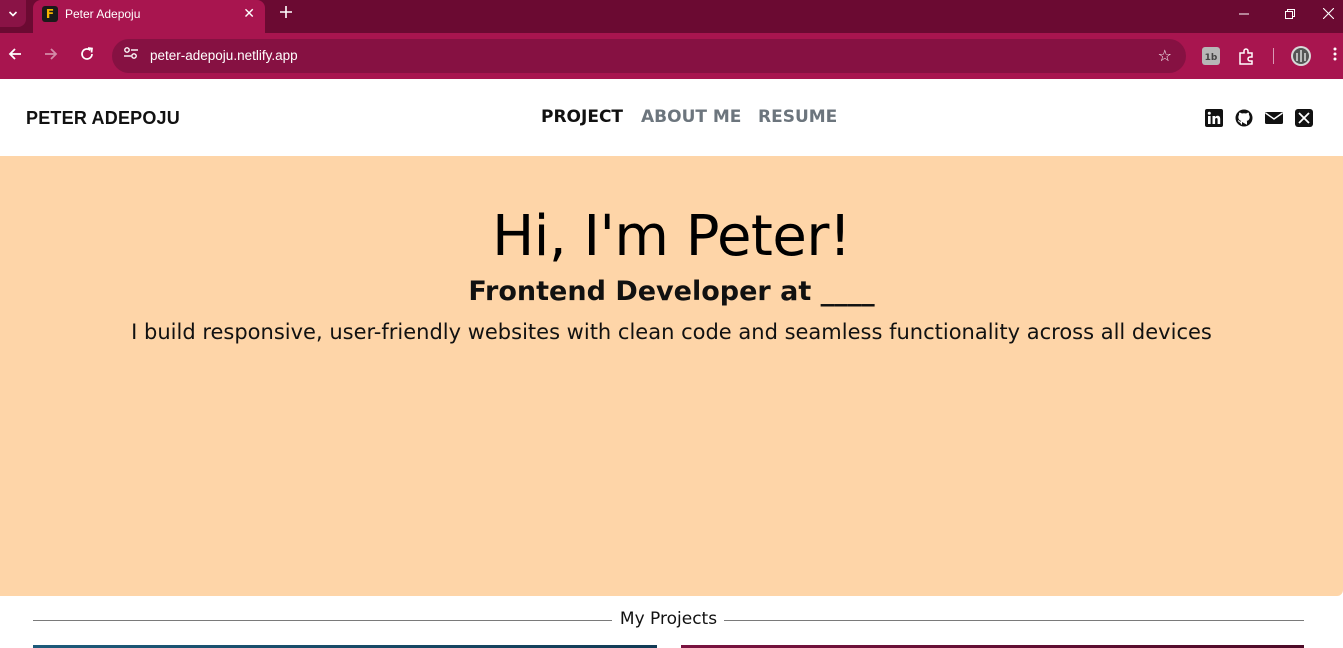 This screenshot has width=1343, height=648. I want to click on arrow-right-icon, so click(51, 54).